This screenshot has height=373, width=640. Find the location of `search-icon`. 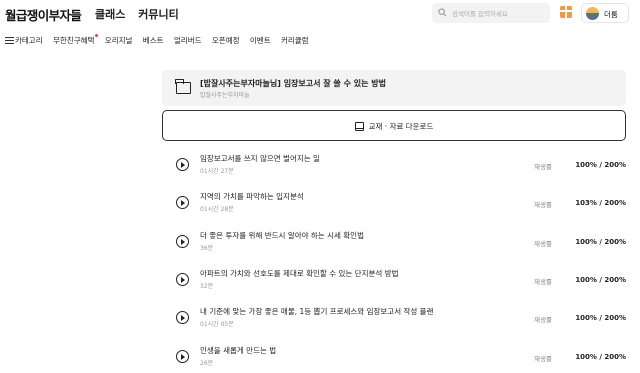

search-icon is located at coordinates (442, 12).